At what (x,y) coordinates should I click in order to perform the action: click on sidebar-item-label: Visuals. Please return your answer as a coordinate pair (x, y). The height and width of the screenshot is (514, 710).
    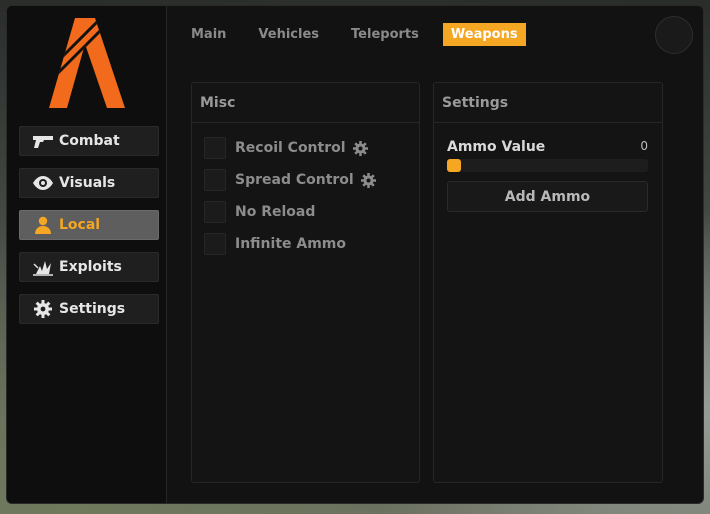
    Looking at the image, I should click on (87, 183).